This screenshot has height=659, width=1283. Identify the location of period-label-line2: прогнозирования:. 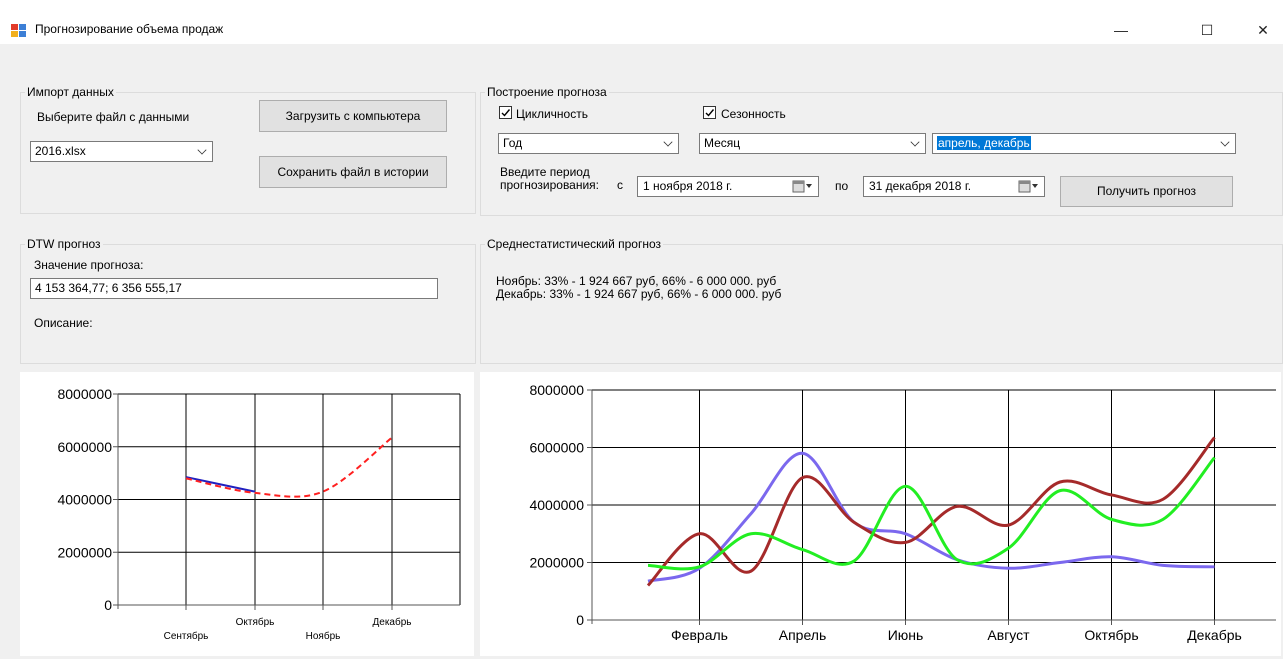
(550, 185).